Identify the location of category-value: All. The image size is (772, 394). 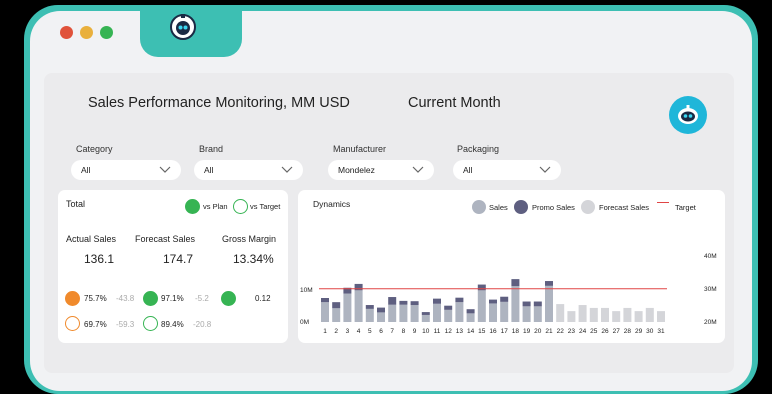
(86, 170).